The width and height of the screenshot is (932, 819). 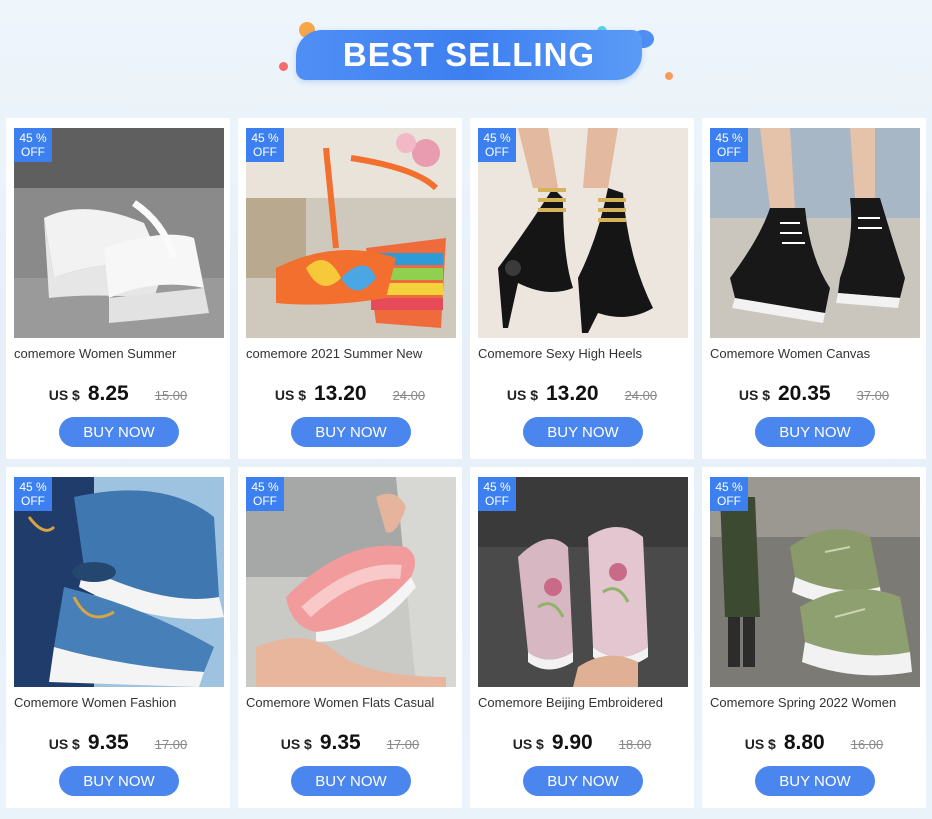 What do you see at coordinates (873, 395) in the screenshot?
I see `original-price: 37.00` at bounding box center [873, 395].